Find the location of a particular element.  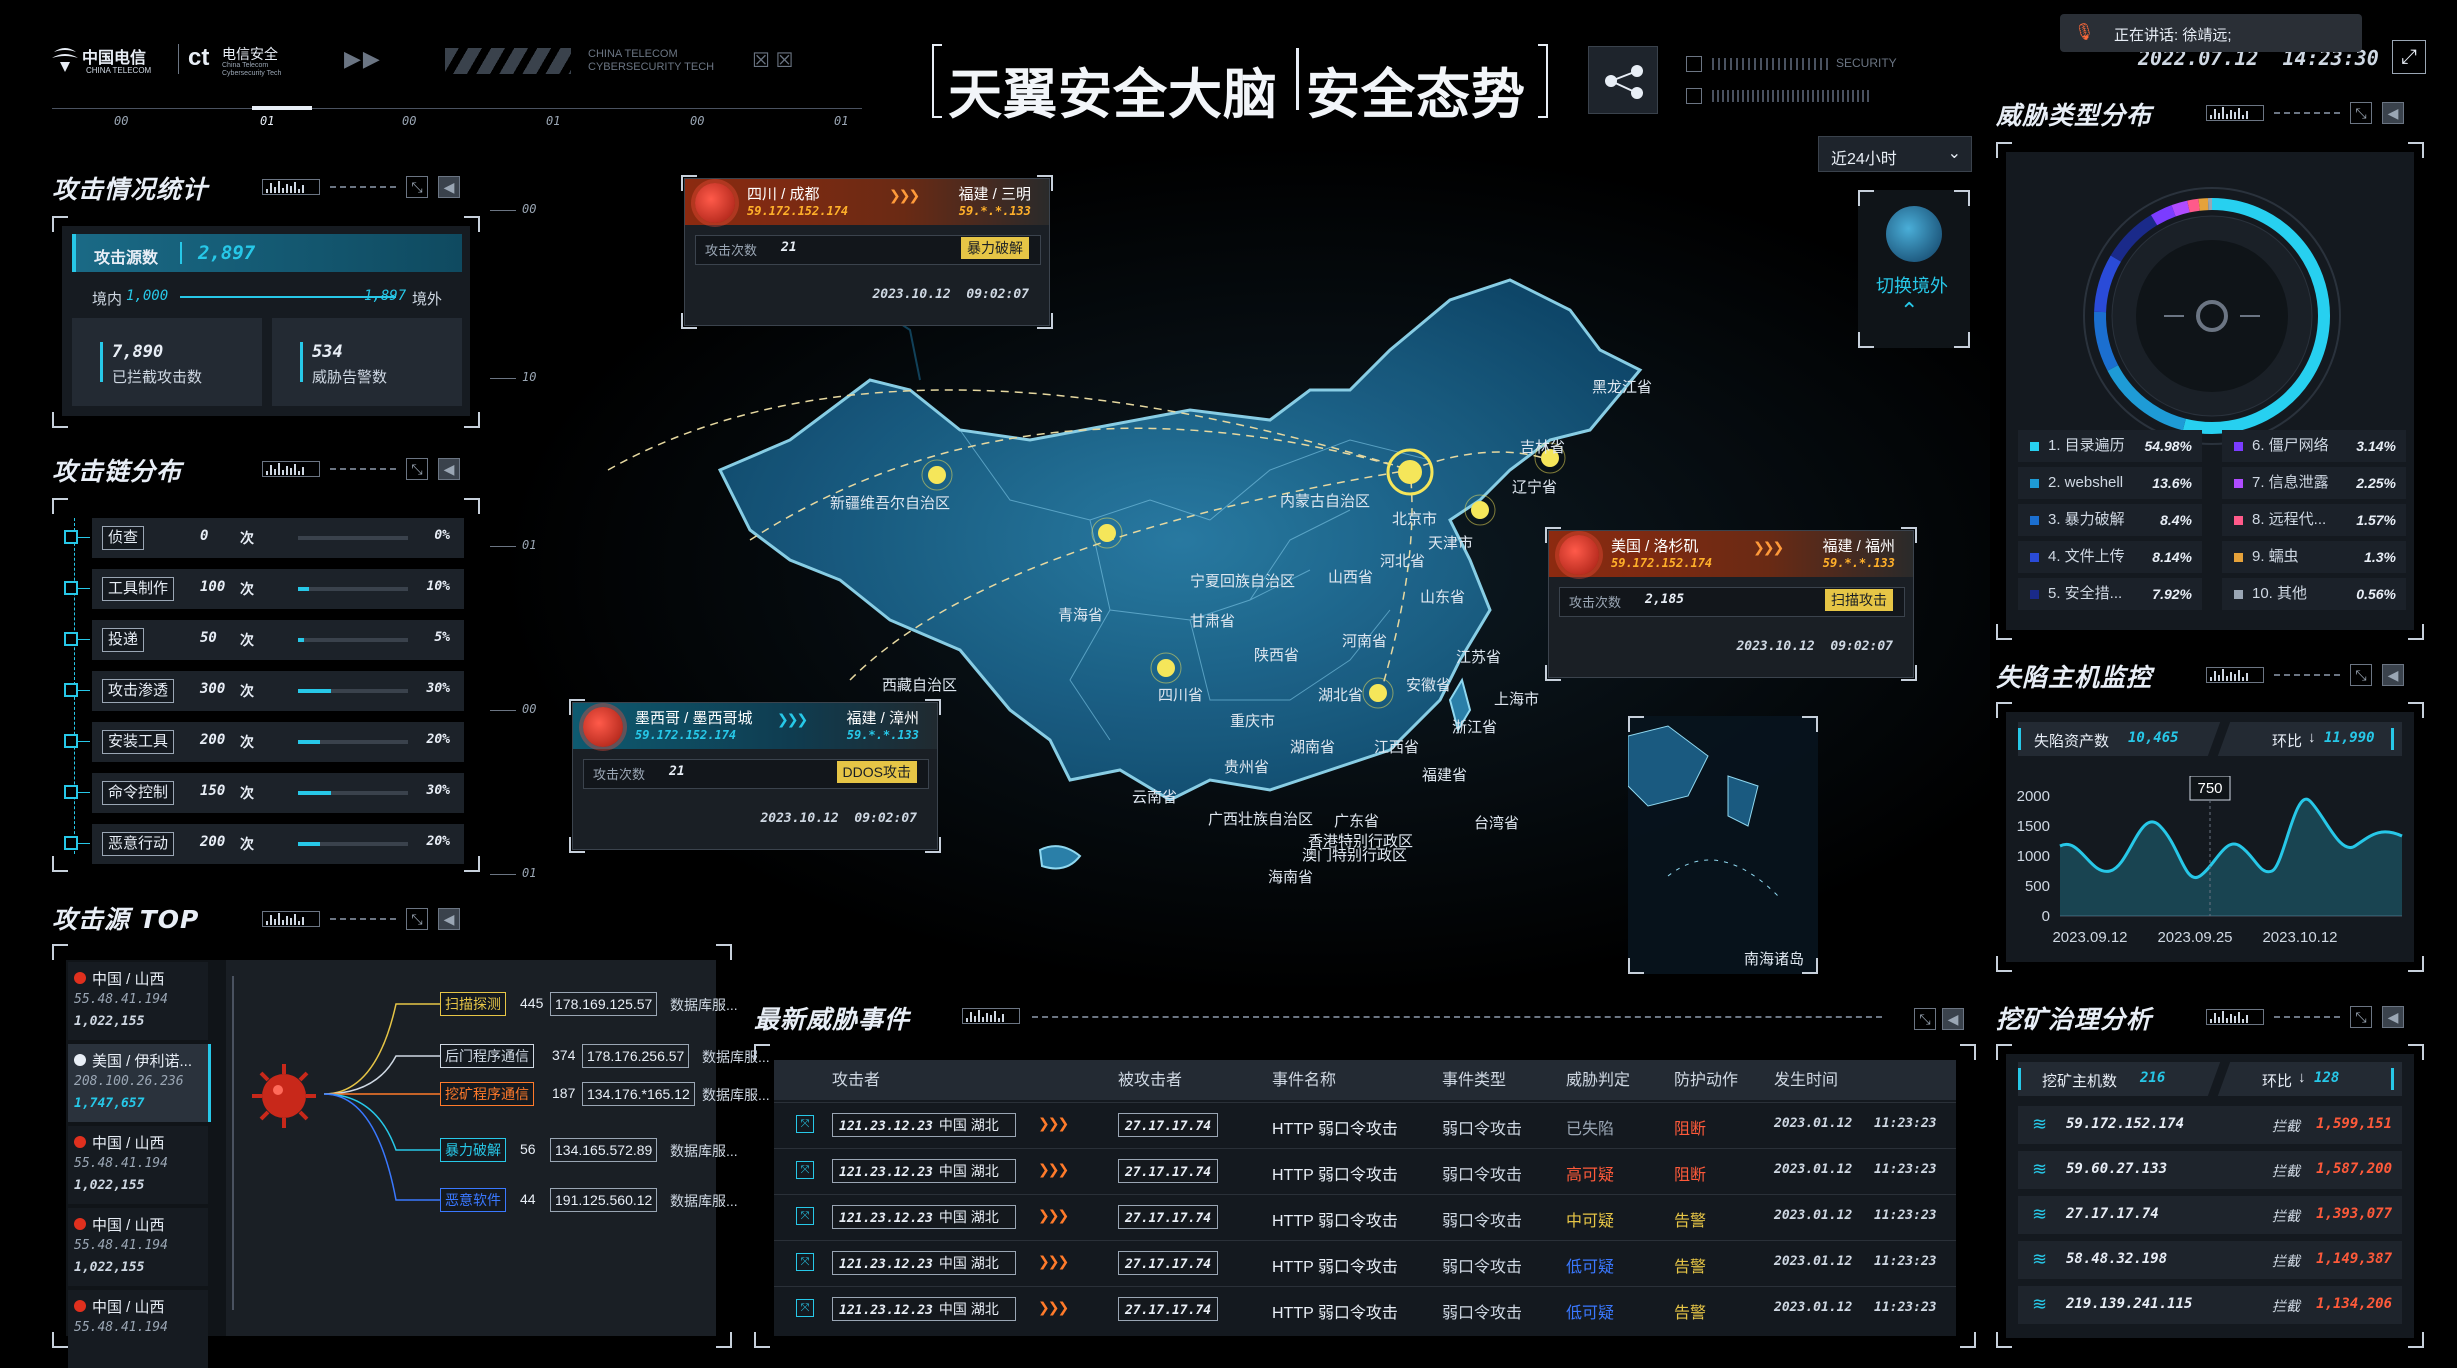

attack-chain-item: 安装工具200次20% is located at coordinates (278, 742).